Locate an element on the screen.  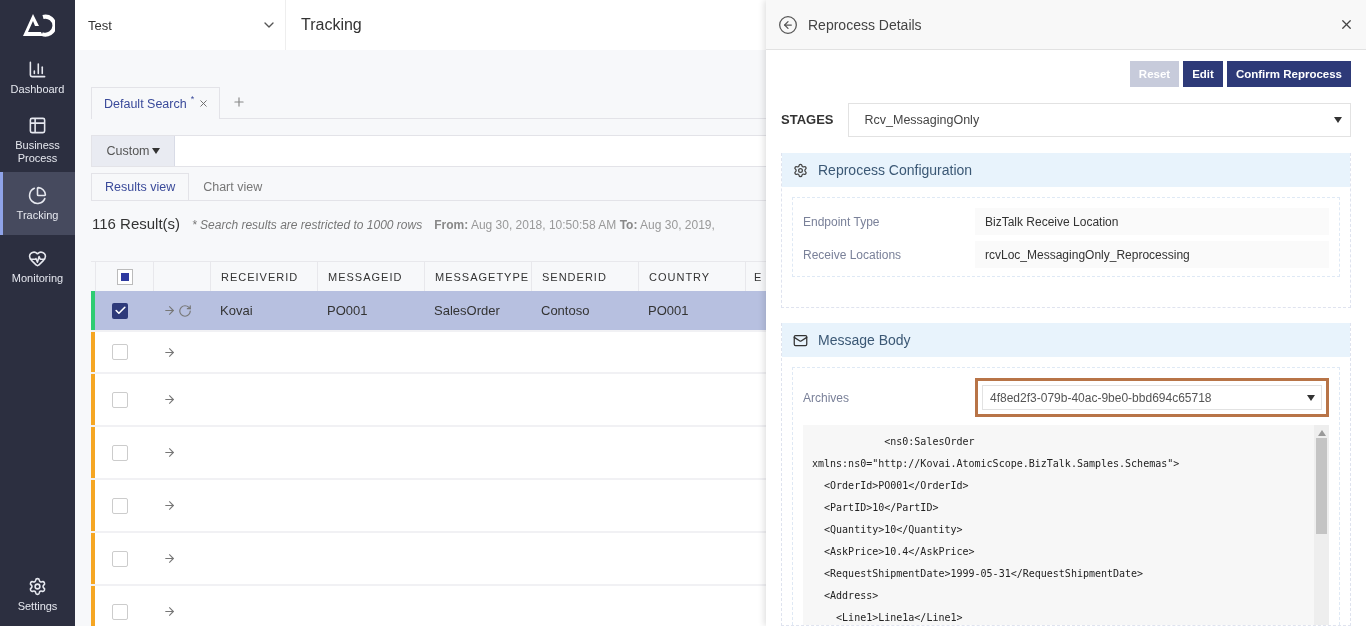
code-line: <OrderId>PO001</OrderId> is located at coordinates (896, 486).